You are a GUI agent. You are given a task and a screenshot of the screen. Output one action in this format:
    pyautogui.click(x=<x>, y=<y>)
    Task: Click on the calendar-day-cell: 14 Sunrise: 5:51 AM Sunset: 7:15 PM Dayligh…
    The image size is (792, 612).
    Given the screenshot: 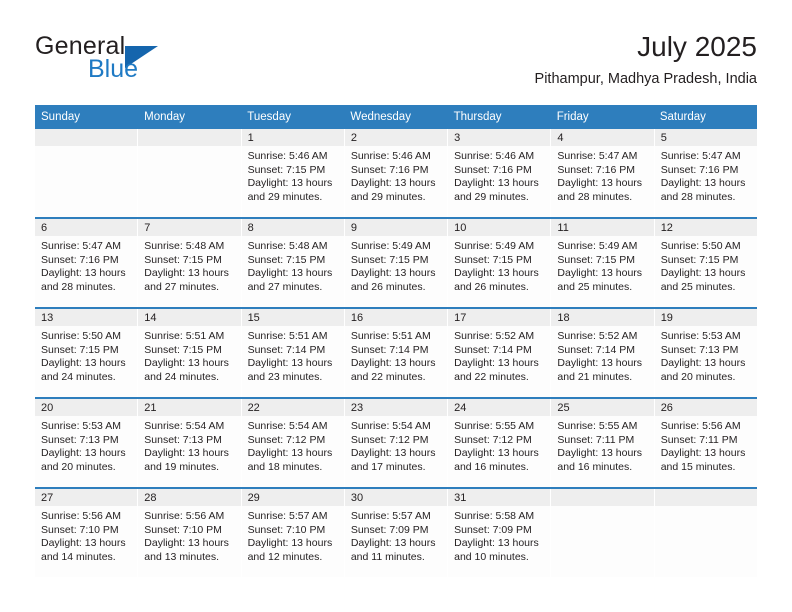 What is the action you would take?
    pyautogui.click(x=190, y=353)
    